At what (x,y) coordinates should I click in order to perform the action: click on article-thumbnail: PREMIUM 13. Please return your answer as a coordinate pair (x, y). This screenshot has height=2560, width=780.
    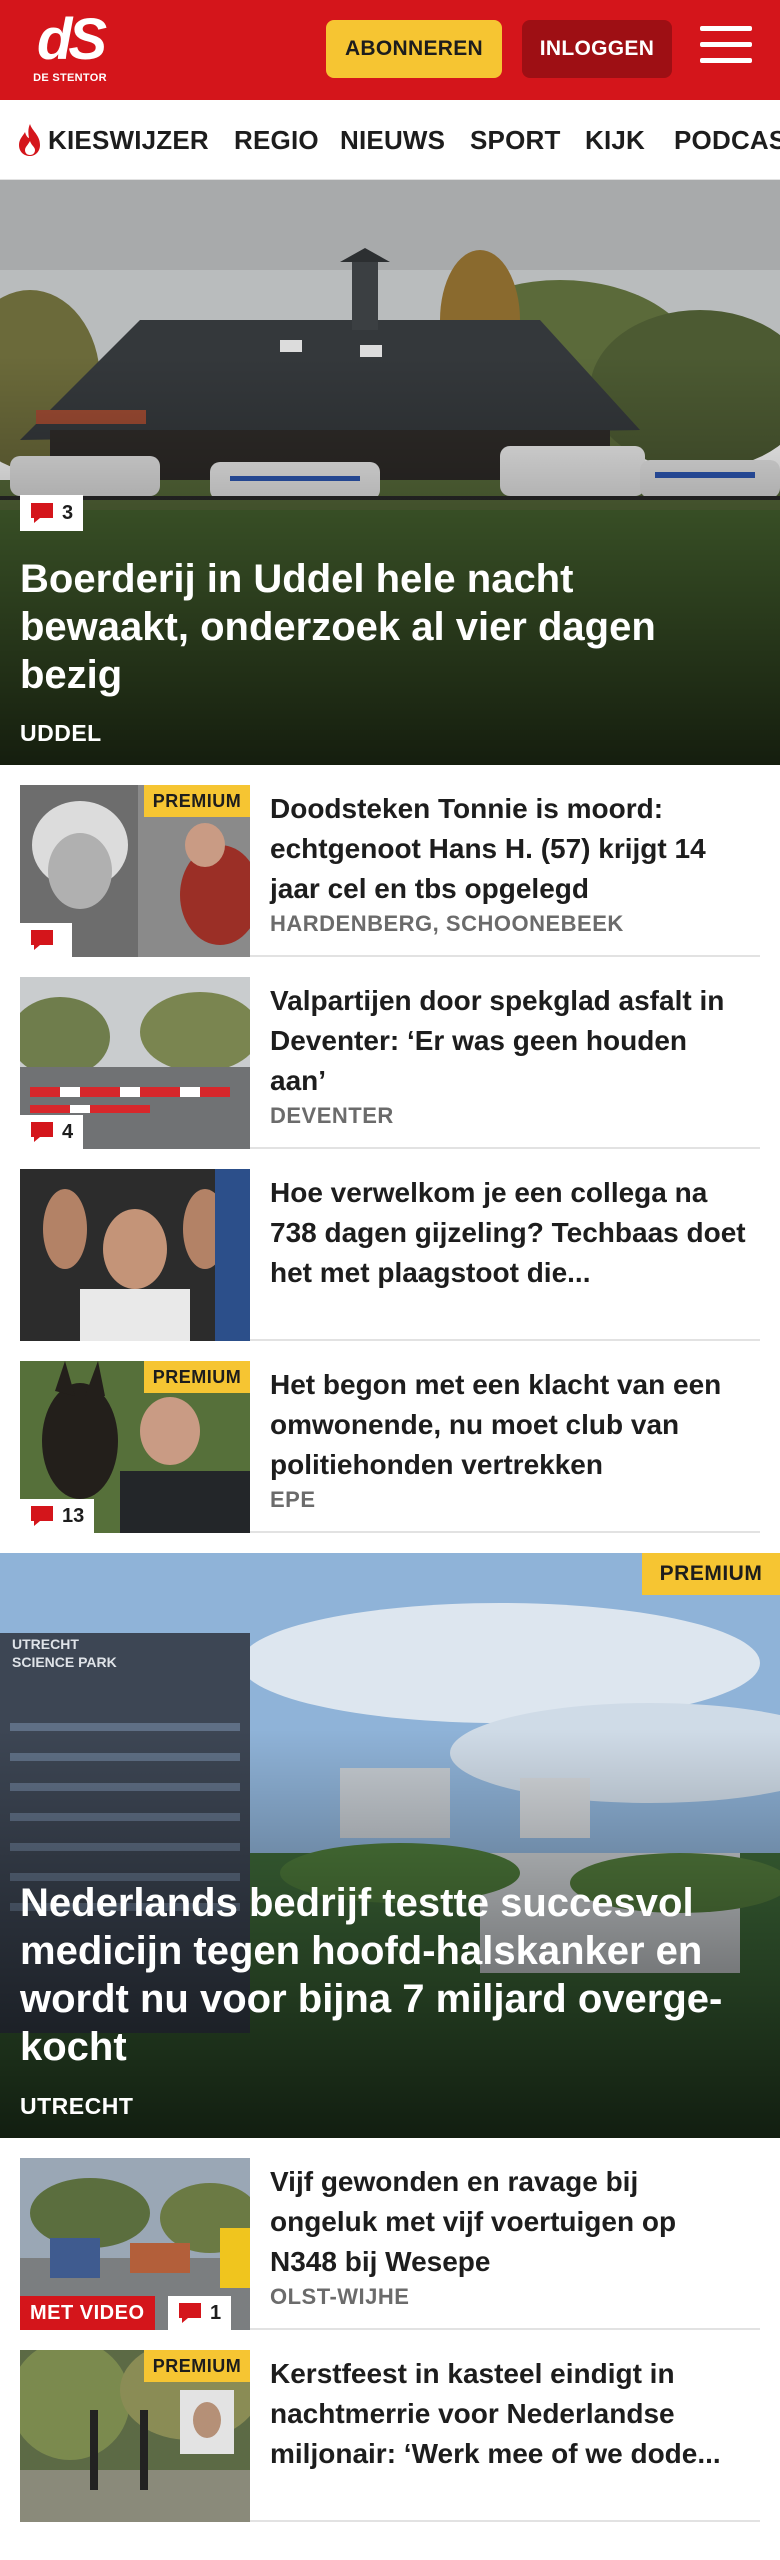
    Looking at the image, I should click on (135, 1447).